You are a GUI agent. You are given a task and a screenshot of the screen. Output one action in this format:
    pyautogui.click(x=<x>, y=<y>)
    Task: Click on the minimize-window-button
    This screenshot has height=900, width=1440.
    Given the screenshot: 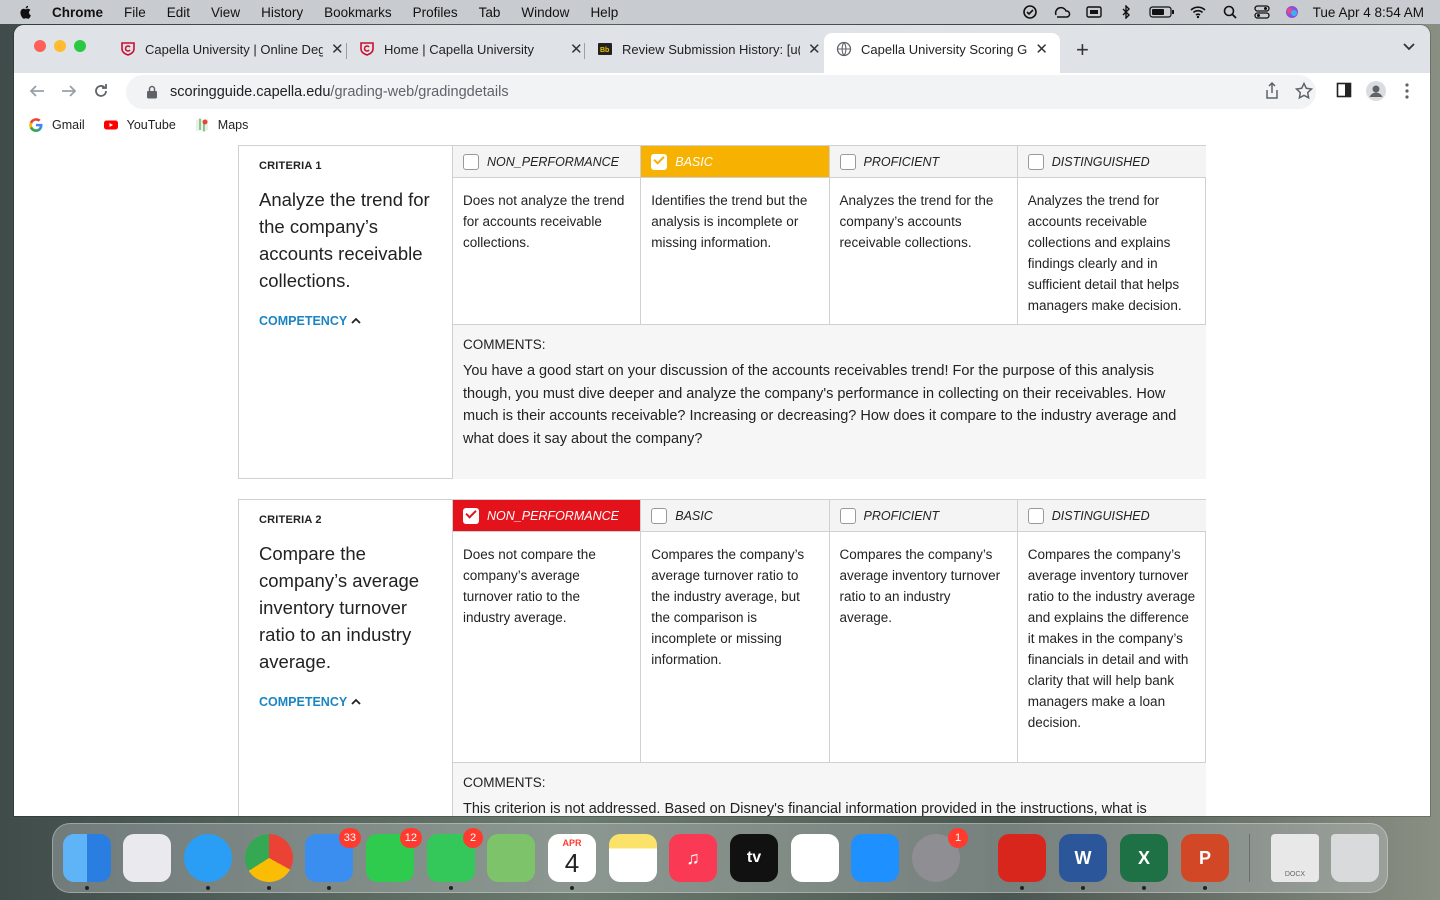 What is the action you would take?
    pyautogui.click(x=60, y=46)
    